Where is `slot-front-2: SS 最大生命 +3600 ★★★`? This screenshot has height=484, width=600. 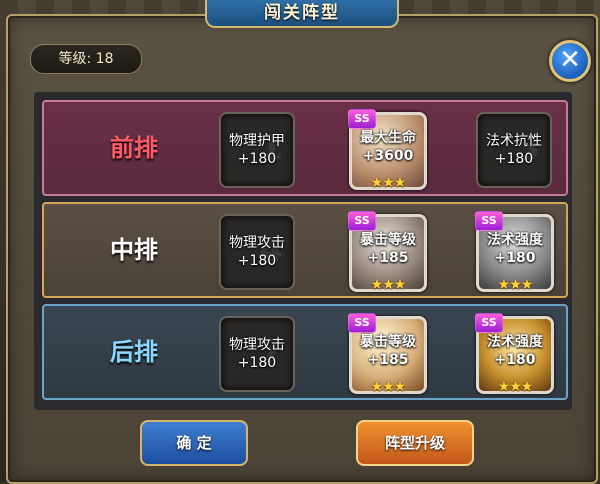
slot-front-2: SS 最大生命 +3600 ★★★ is located at coordinates (387, 150).